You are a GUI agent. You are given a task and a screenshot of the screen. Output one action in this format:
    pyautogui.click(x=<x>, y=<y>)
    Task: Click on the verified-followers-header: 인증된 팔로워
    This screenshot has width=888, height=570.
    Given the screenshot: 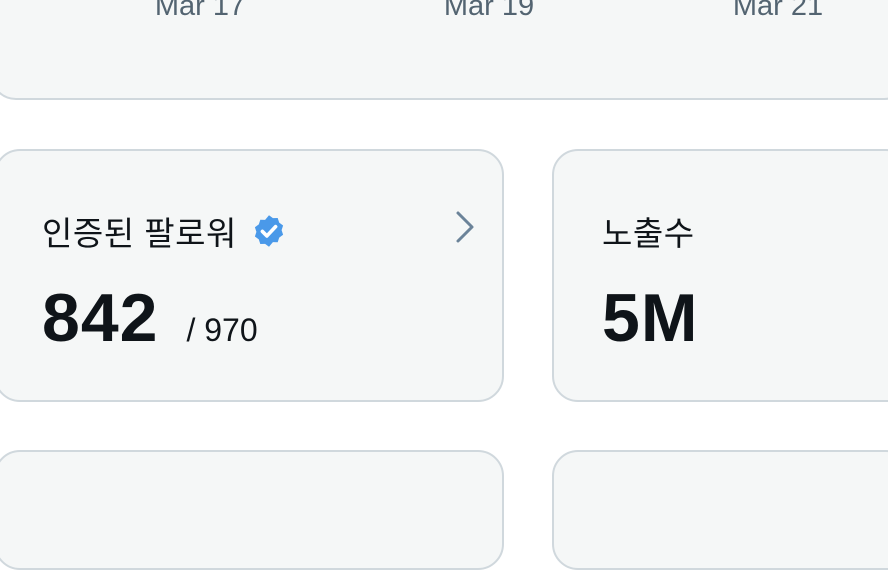 What is the action you would take?
    pyautogui.click(x=164, y=231)
    